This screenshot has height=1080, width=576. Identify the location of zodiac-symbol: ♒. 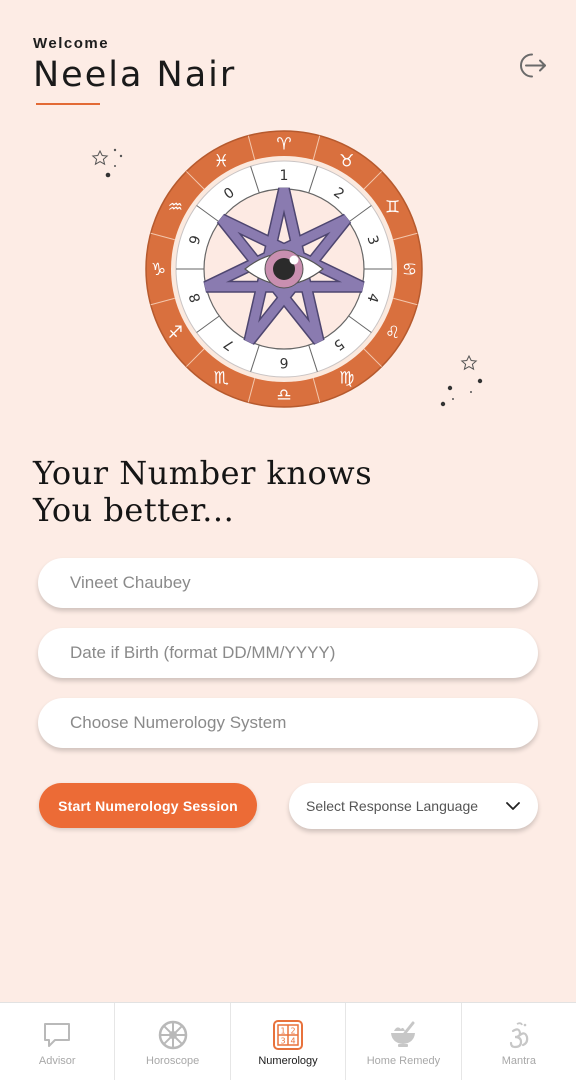
(175, 207).